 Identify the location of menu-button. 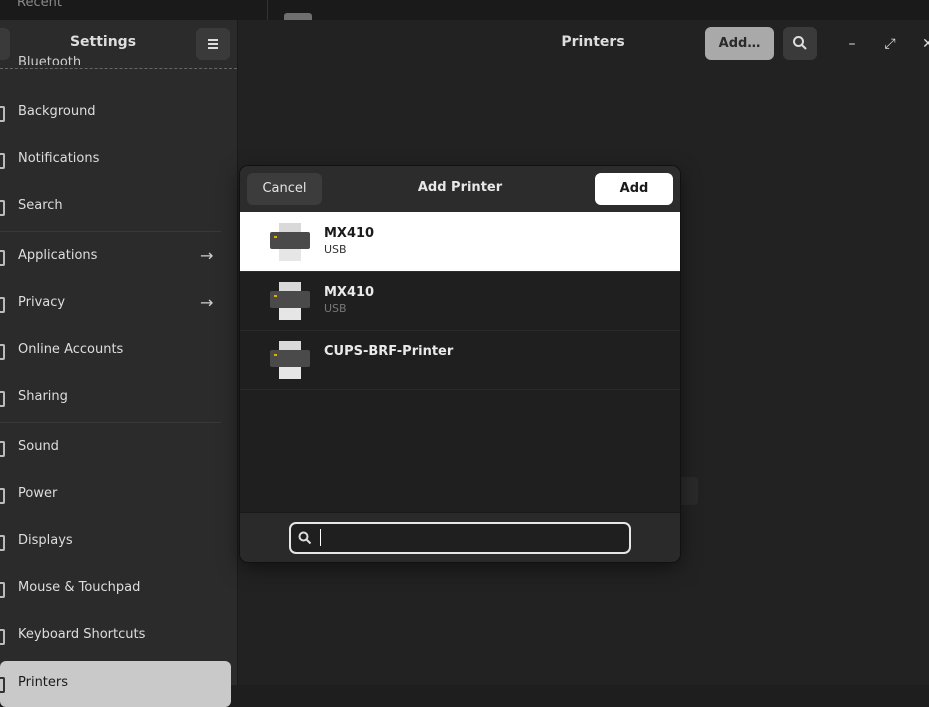
(213, 44).